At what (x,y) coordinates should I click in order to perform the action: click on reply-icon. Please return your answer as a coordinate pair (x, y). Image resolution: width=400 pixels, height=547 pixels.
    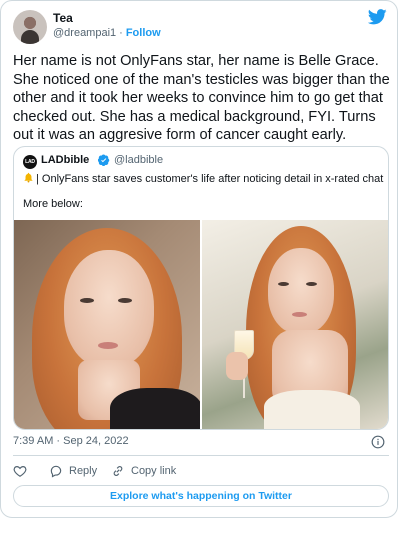
    Looking at the image, I should click on (56, 471).